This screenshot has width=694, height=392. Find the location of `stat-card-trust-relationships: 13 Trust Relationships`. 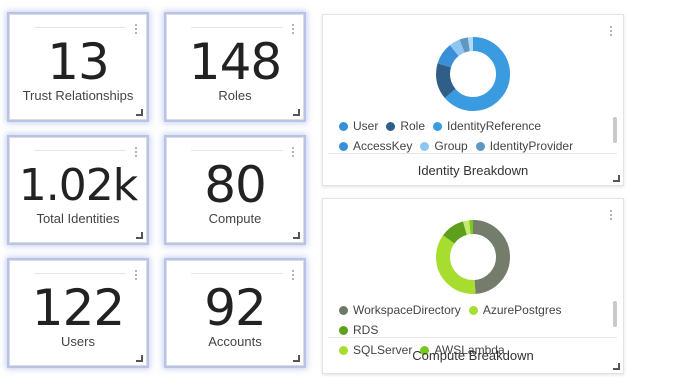

stat-card-trust-relationships: 13 Trust Relationships is located at coordinates (78, 67).